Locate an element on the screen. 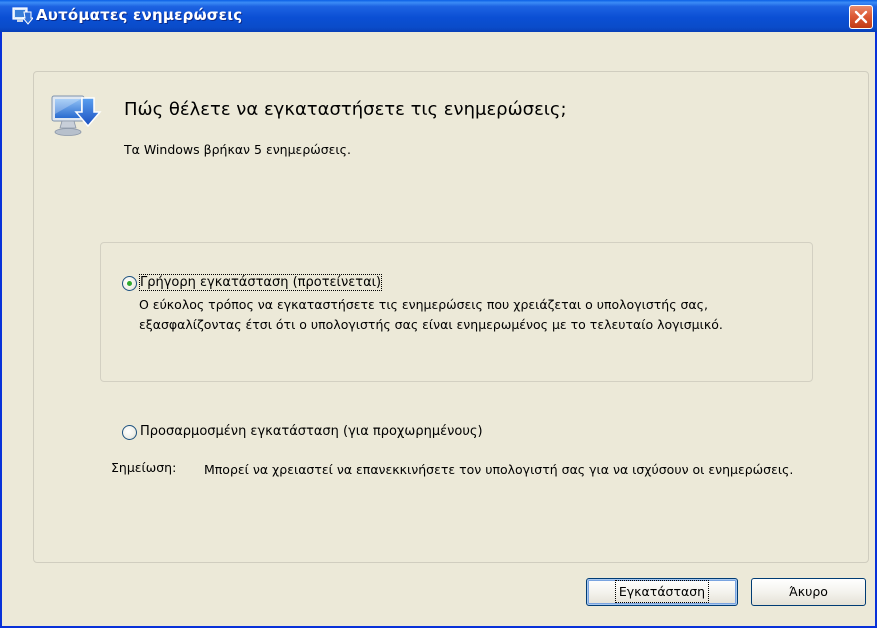 The height and width of the screenshot is (628, 877). radio-selected-dot is located at coordinates (129, 283).